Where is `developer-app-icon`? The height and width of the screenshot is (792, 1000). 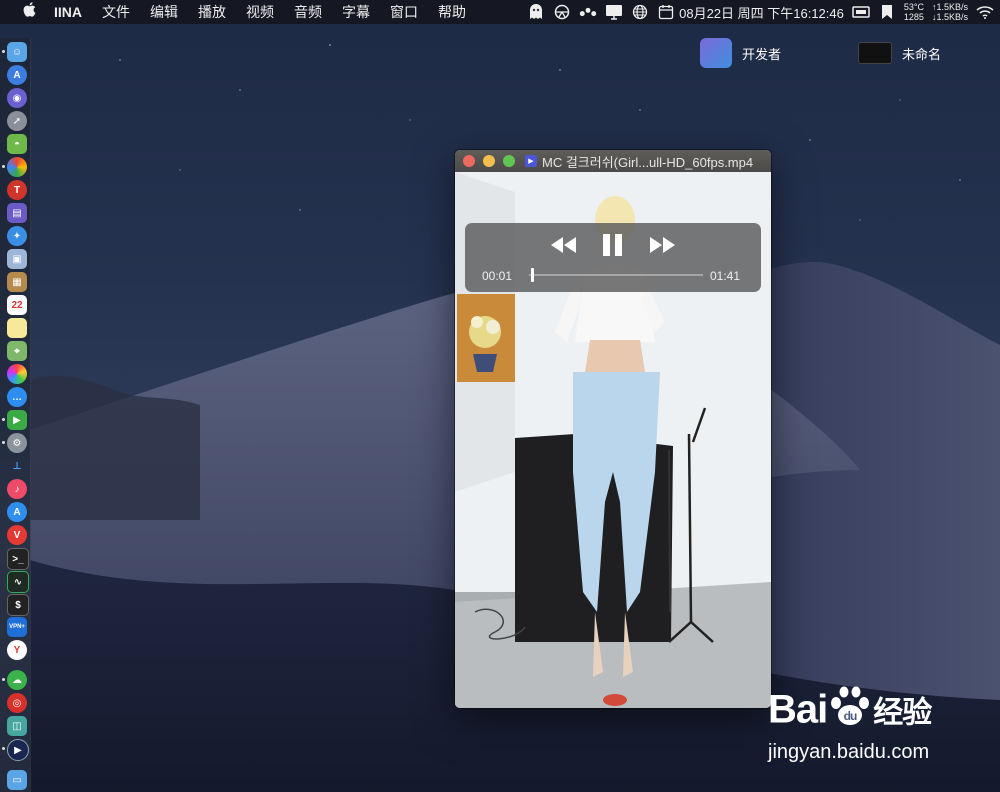 developer-app-icon is located at coordinates (716, 53).